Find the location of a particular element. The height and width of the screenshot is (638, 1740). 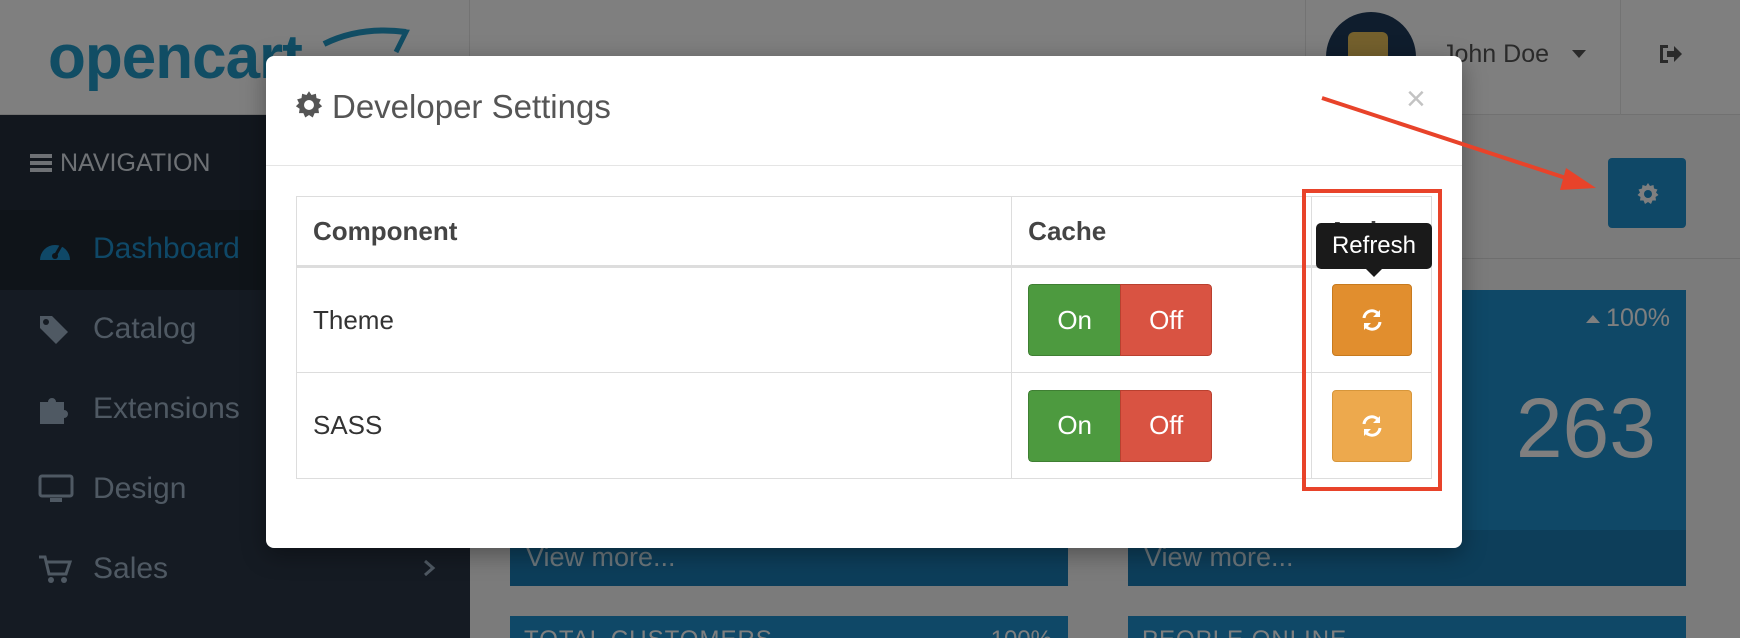

modal-header: Developer Settings × is located at coordinates (864, 111).